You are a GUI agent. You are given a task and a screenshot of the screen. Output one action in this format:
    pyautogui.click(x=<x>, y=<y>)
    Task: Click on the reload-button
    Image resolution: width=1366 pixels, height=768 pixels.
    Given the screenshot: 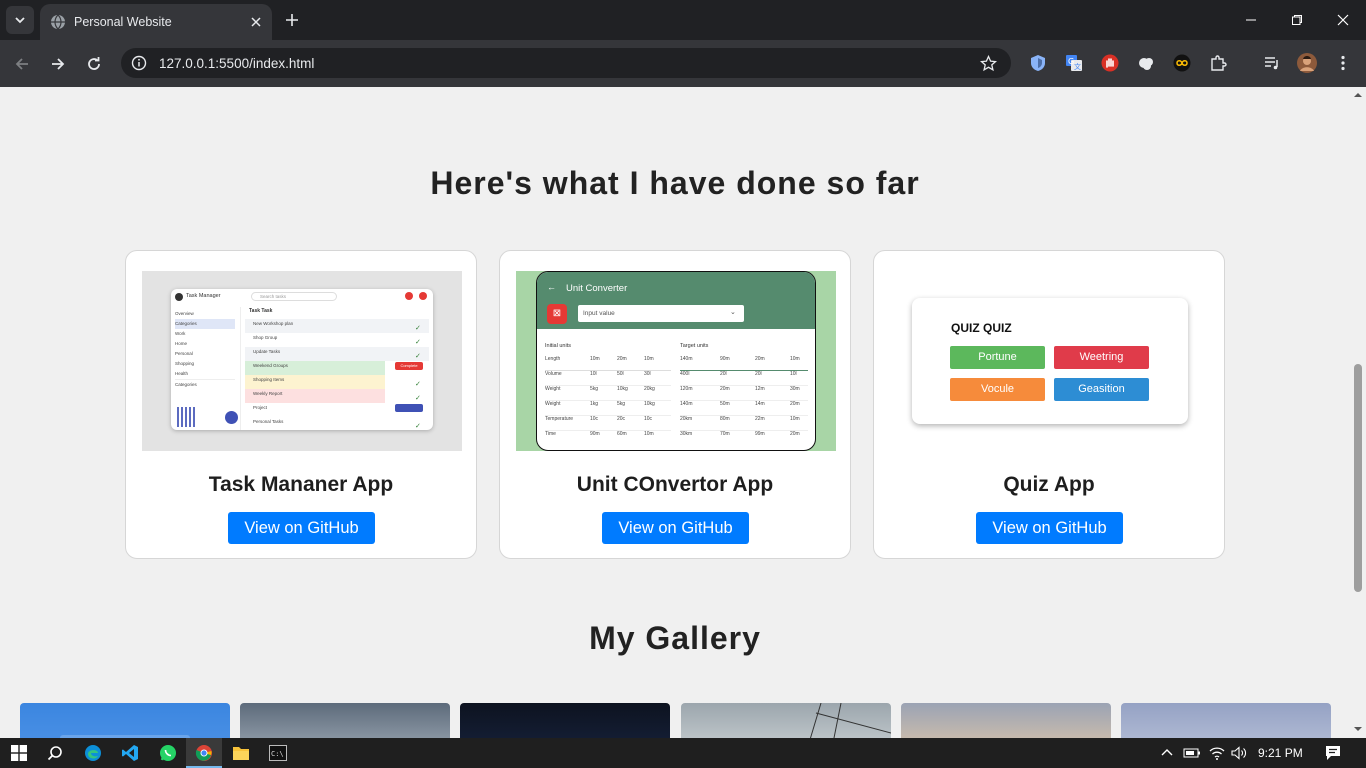 What is the action you would take?
    pyautogui.click(x=94, y=64)
    